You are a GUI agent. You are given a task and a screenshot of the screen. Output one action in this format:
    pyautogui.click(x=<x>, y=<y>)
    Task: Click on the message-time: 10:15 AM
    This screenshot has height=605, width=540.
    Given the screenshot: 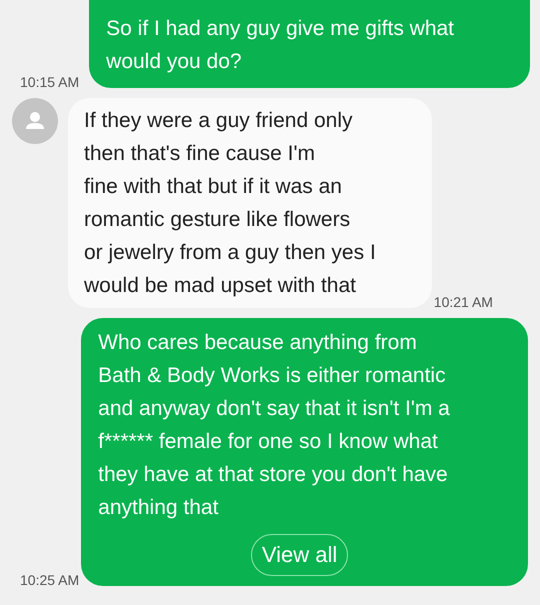 What is the action you would take?
    pyautogui.click(x=50, y=82)
    